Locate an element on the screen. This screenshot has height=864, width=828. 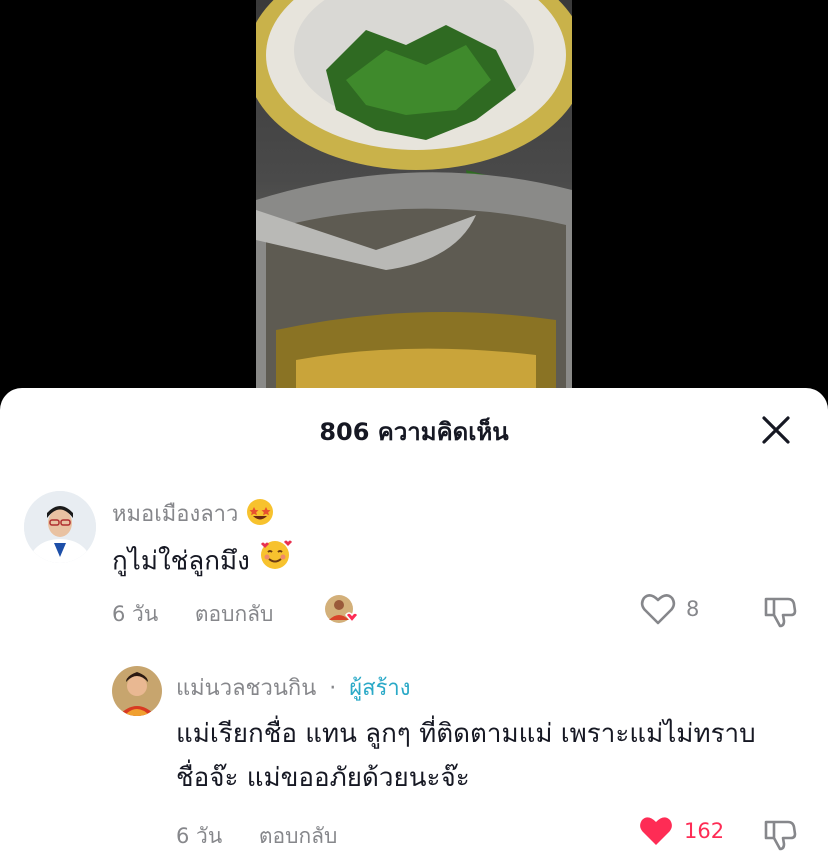
creator-label: ผู้สร้าง is located at coordinates (380, 688).